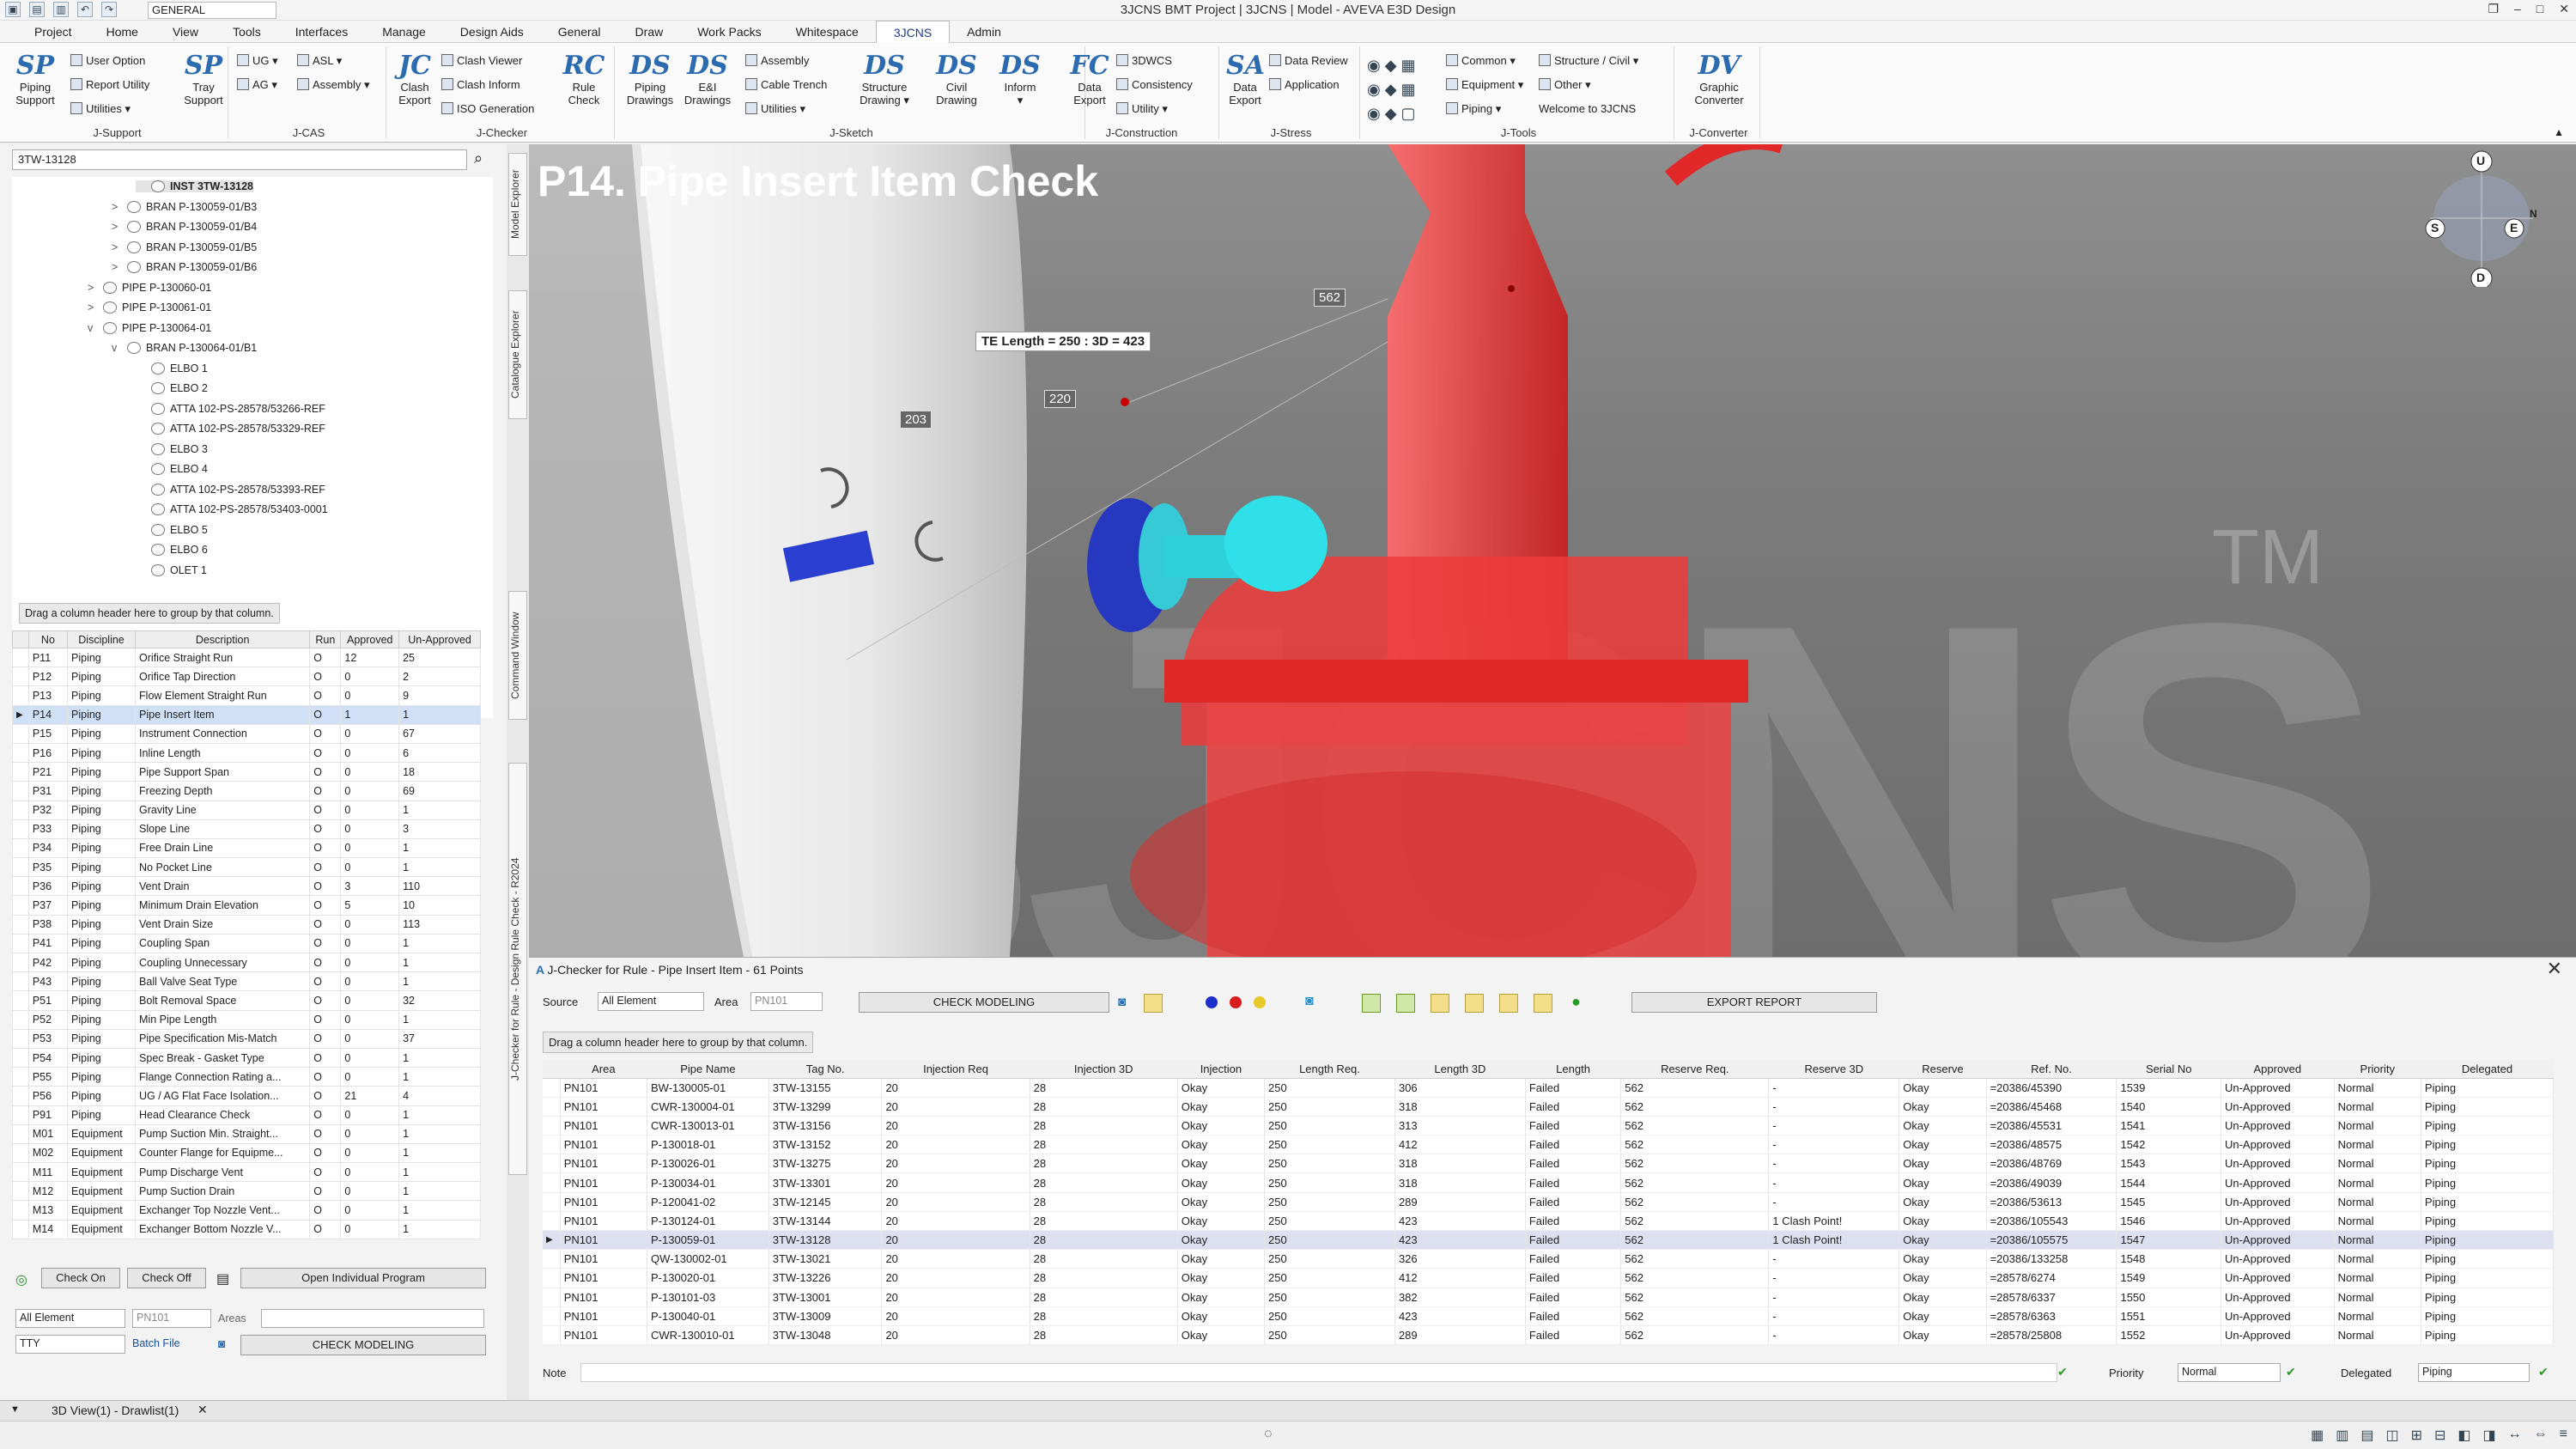 The width and height of the screenshot is (2576, 1449). I want to click on compass-east: E, so click(2514, 227).